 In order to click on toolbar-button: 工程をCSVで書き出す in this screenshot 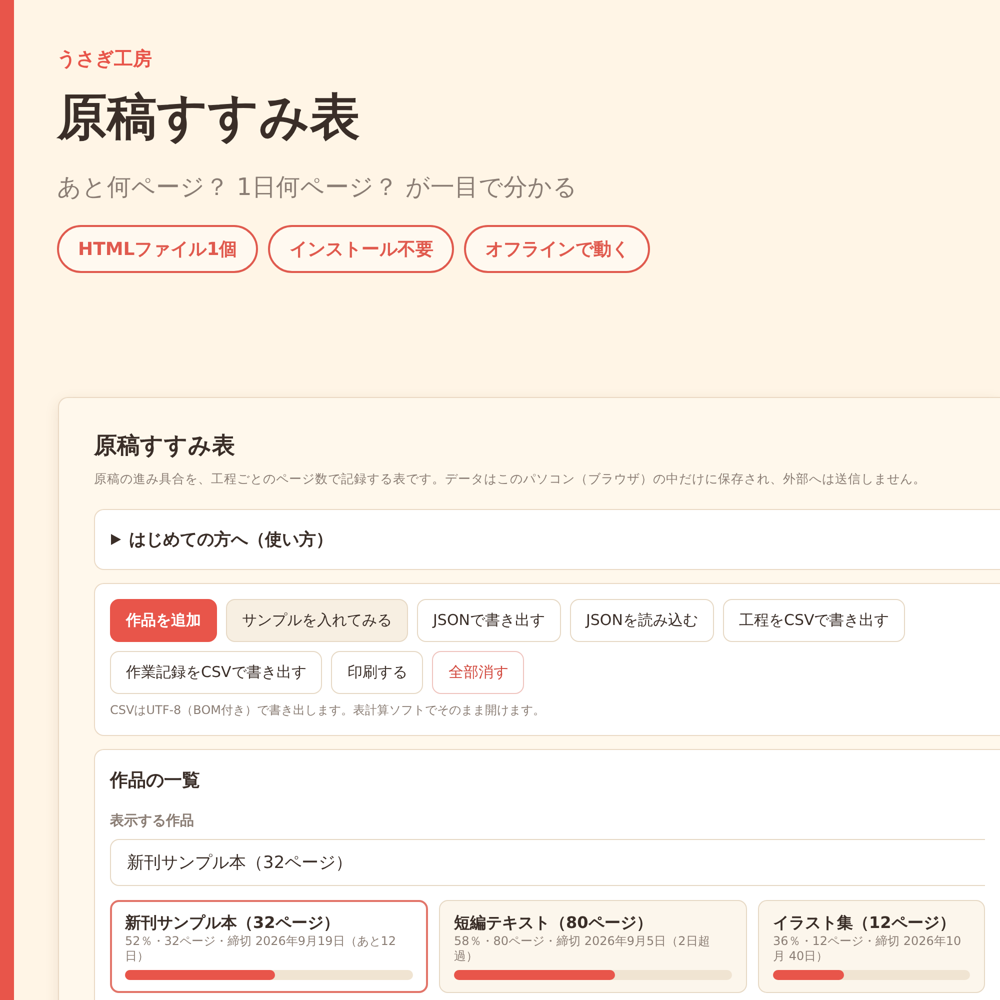, I will do `click(814, 620)`.